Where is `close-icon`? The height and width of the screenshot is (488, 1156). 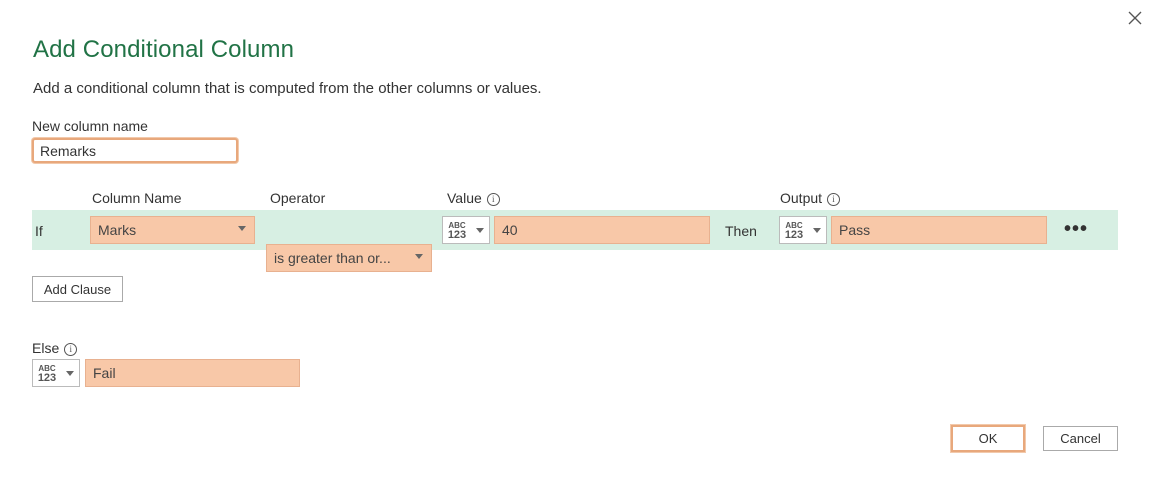
close-icon is located at coordinates (1135, 18).